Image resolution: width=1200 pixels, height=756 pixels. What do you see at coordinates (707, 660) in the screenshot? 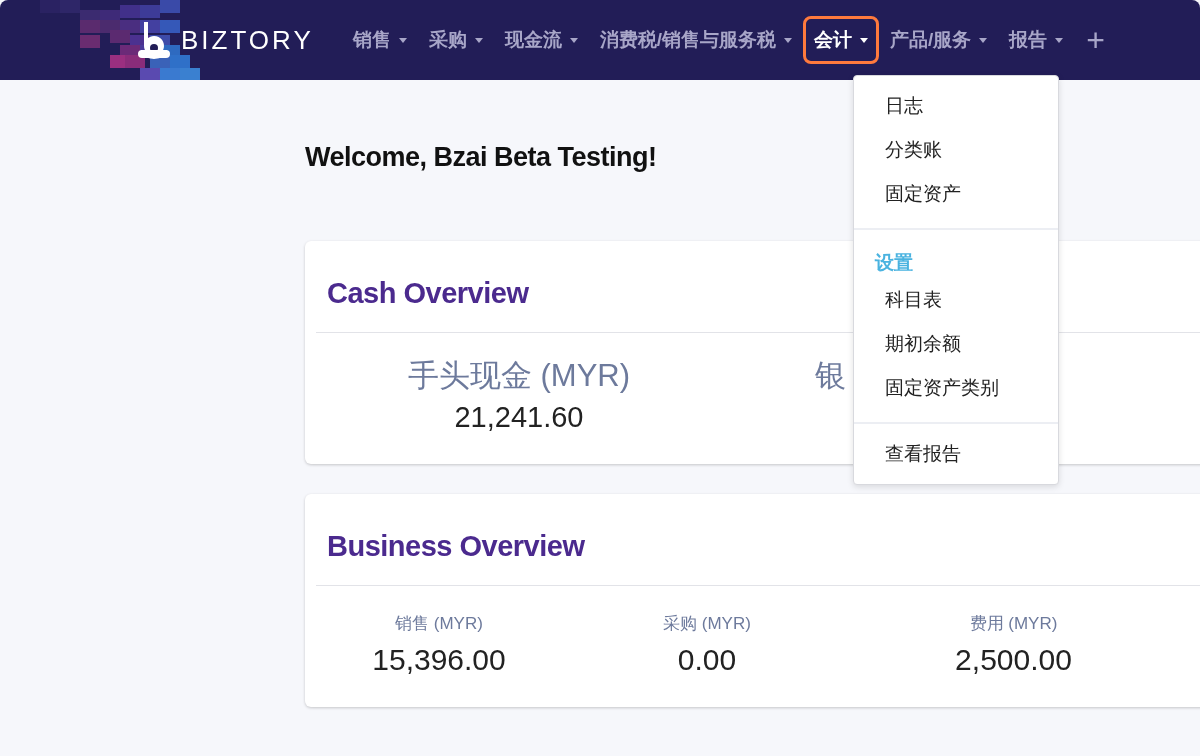
I see `stat-value: 0.00` at bounding box center [707, 660].